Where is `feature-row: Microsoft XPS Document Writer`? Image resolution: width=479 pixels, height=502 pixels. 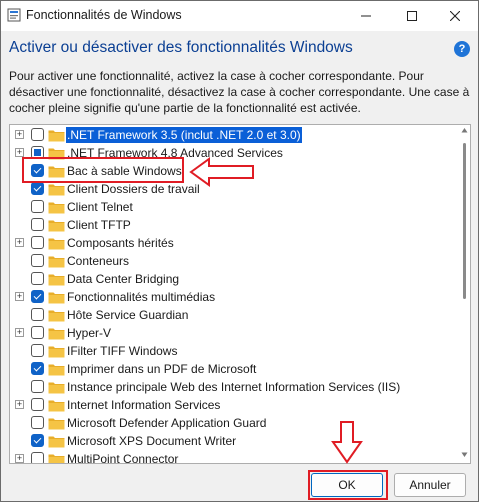 feature-row: Microsoft XPS Document Writer is located at coordinates (230, 441).